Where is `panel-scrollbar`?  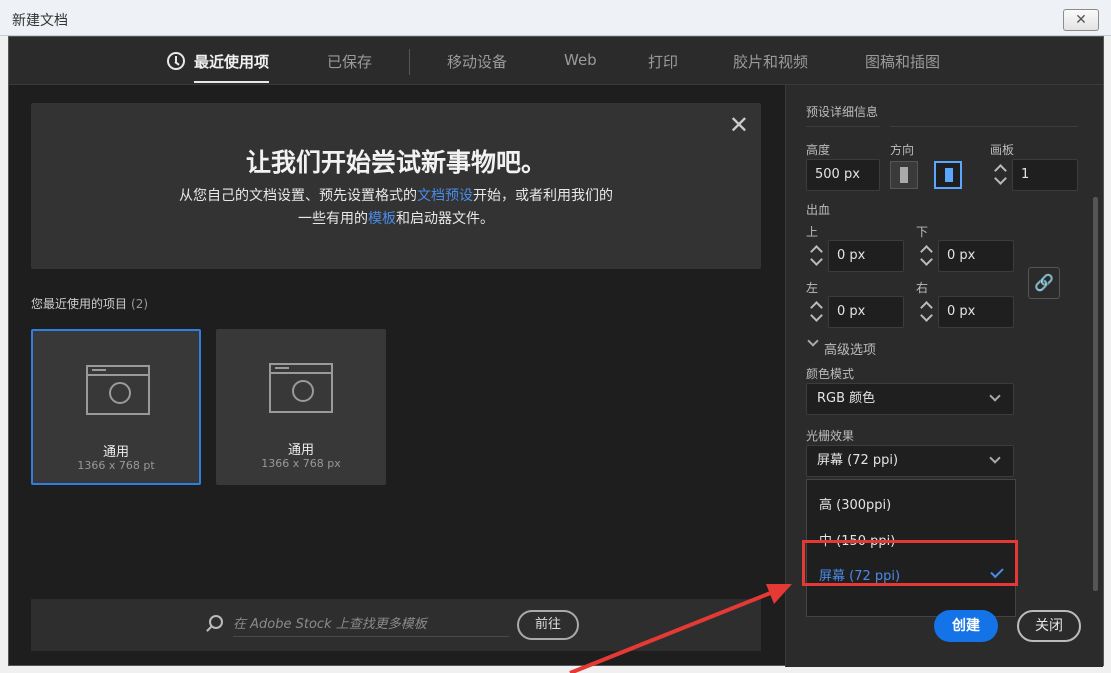
panel-scrollbar is located at coordinates (1095, 394).